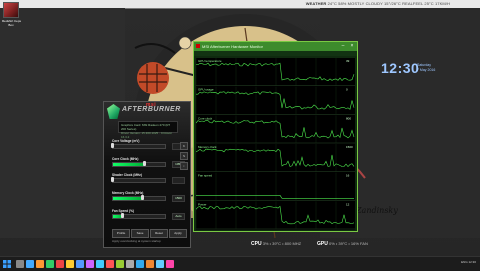 This screenshot has width=480, height=271. Describe the element at coordinates (11, 10) in the screenshot. I see `desktop-icon-thumbnail` at that location.